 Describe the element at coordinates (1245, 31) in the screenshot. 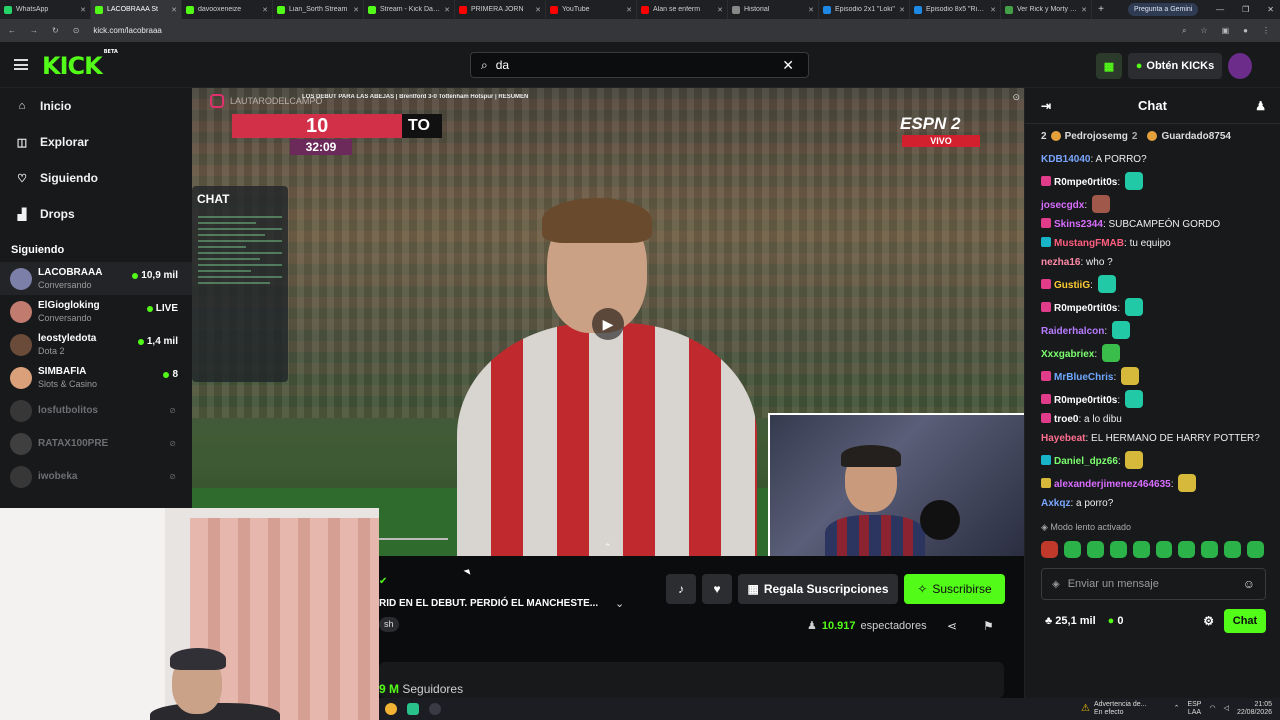

I see `profile-icon: ●` at that location.